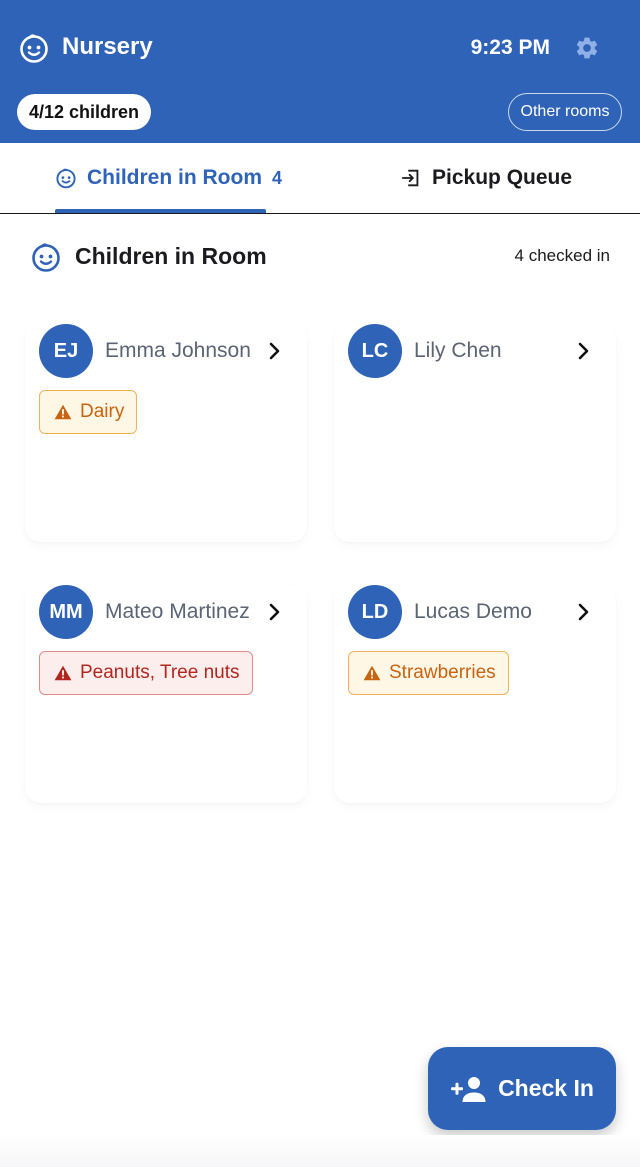  Describe the element at coordinates (166, 433) in the screenshot. I see `child-card-emma-johnson: EJ Emma Johnson Dairy` at that location.